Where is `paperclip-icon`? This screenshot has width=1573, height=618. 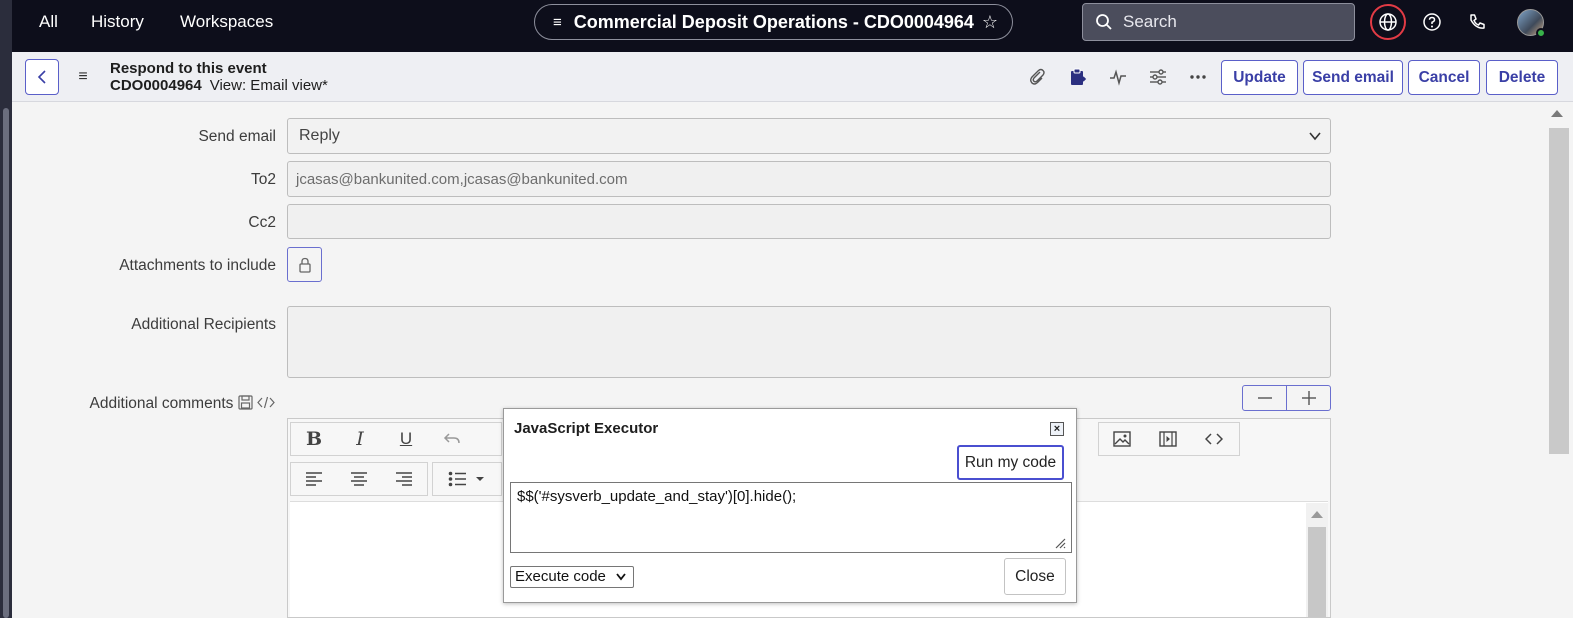
paperclip-icon is located at coordinates (1037, 77).